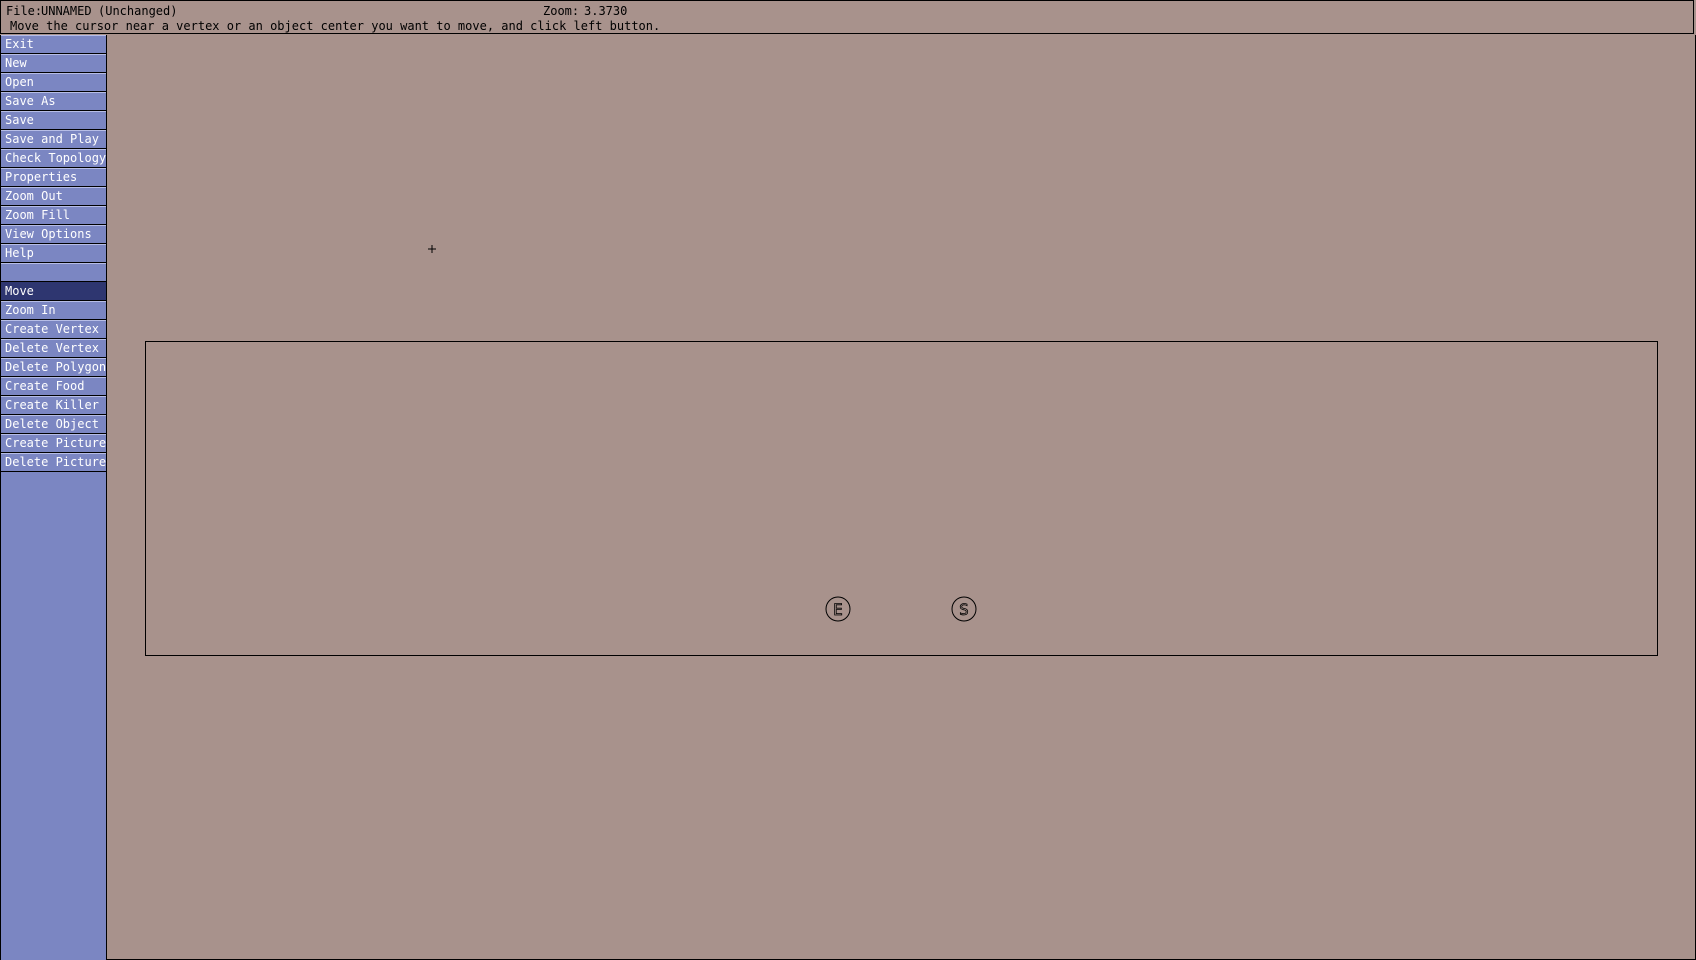 This screenshot has height=960, width=1696. Describe the element at coordinates (561, 11) in the screenshot. I see `zoom-label: Zoom:` at that location.